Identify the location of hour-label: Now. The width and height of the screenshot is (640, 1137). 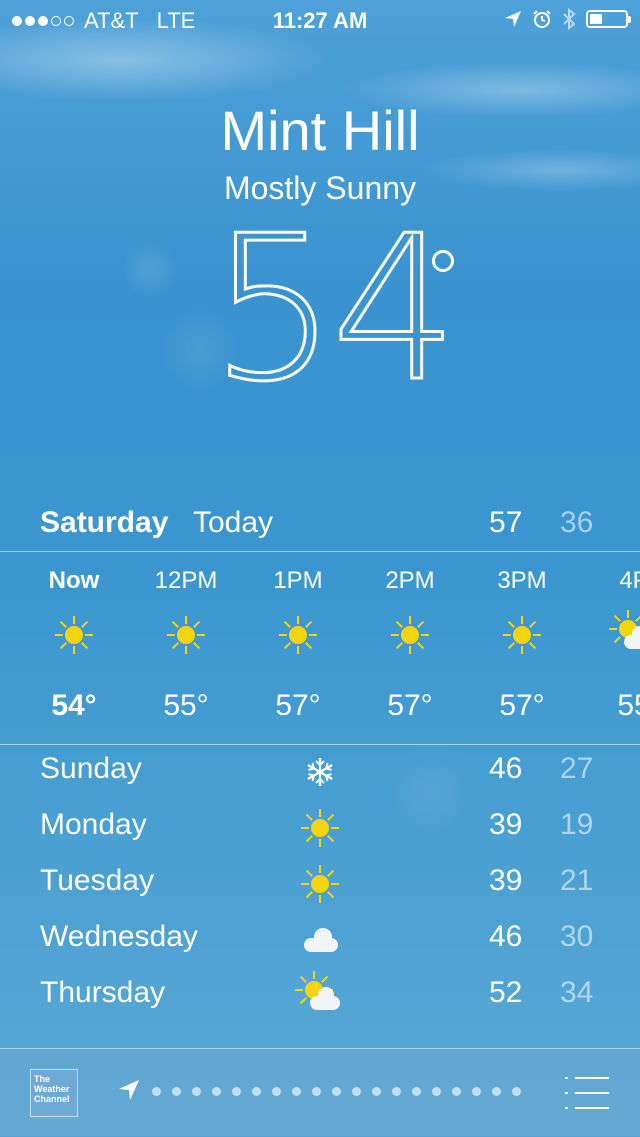
(74, 580).